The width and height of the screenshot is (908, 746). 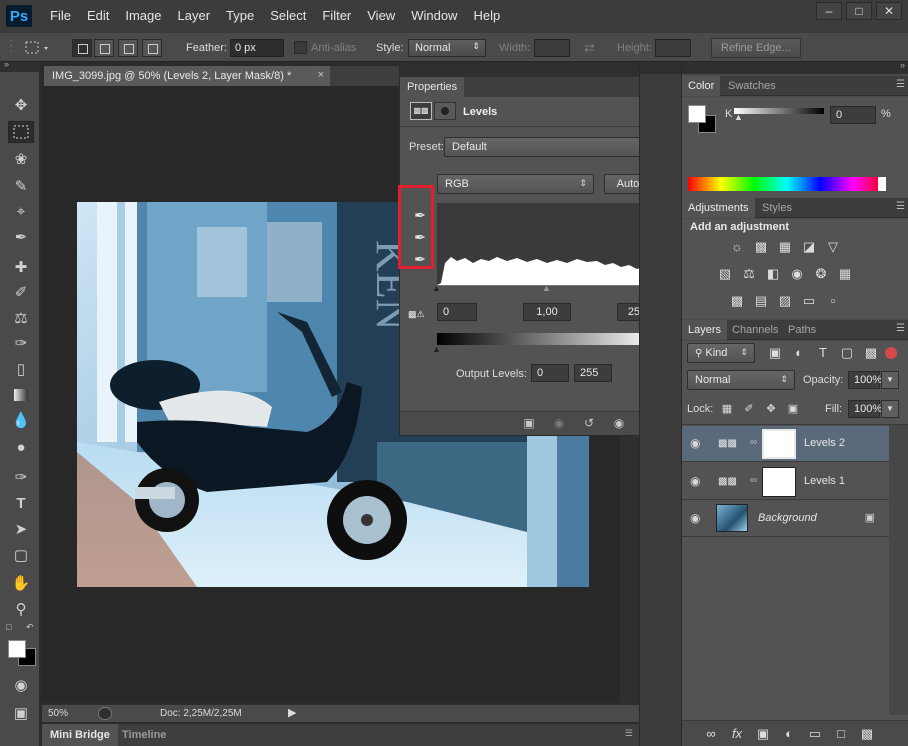 What do you see at coordinates (882, 184) in the screenshot?
I see `spectrum-white` at bounding box center [882, 184].